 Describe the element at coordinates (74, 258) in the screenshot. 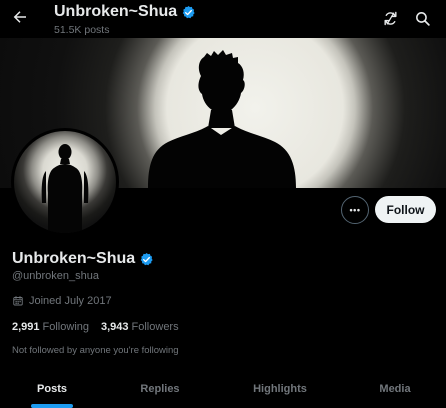

I see `display-name: Unbroken~Shua` at that location.